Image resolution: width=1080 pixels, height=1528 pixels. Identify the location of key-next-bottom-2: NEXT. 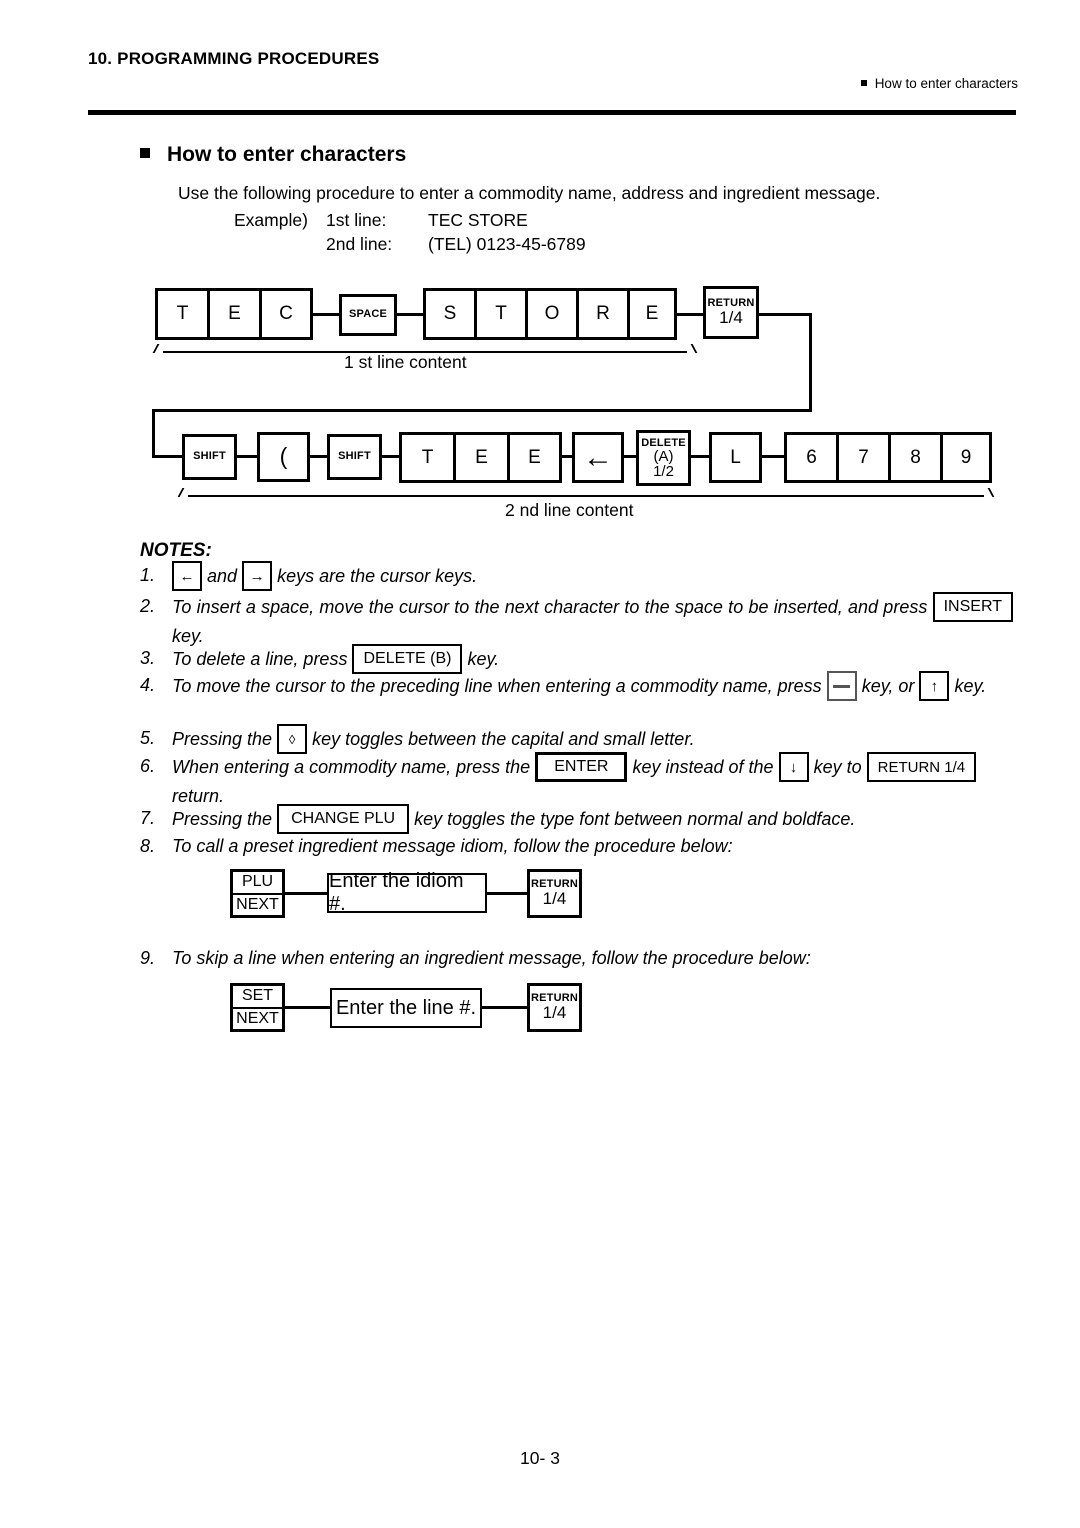
(257, 1018).